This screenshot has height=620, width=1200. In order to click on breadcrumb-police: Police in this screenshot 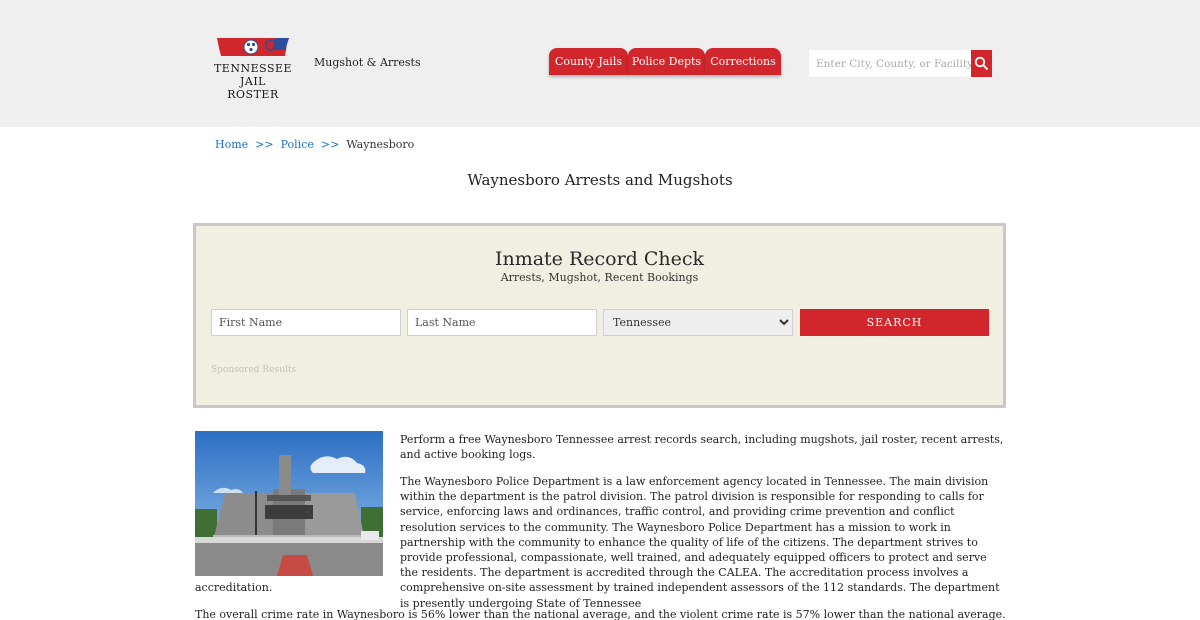, I will do `click(297, 144)`.